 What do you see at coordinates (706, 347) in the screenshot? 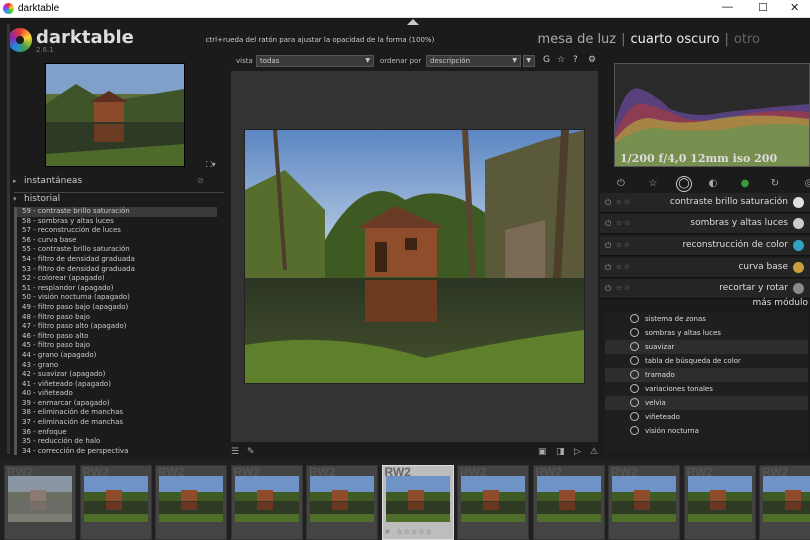
I see `more-module-item: suavizar` at bounding box center [706, 347].